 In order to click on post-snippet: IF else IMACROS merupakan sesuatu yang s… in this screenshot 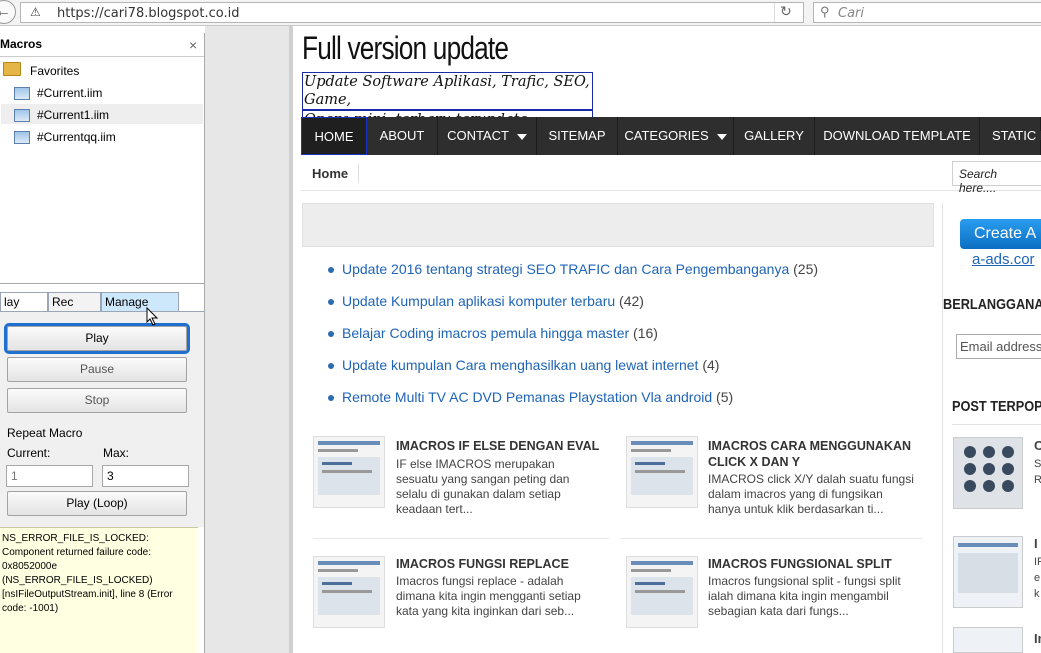, I will do `click(483, 486)`.